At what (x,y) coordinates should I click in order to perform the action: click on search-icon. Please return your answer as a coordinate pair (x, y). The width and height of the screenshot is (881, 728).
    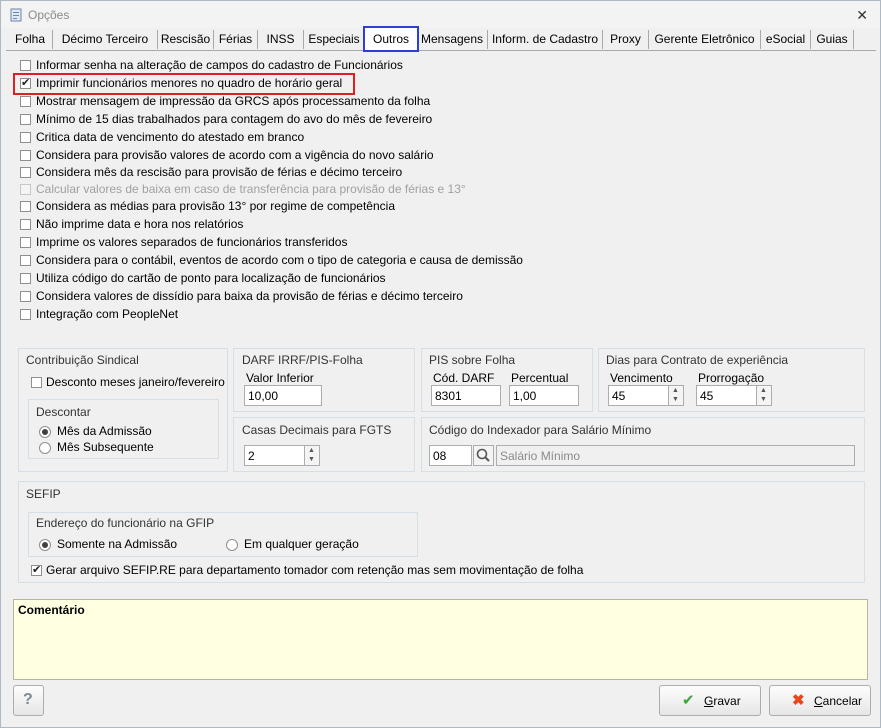
    Looking at the image, I should click on (483, 455).